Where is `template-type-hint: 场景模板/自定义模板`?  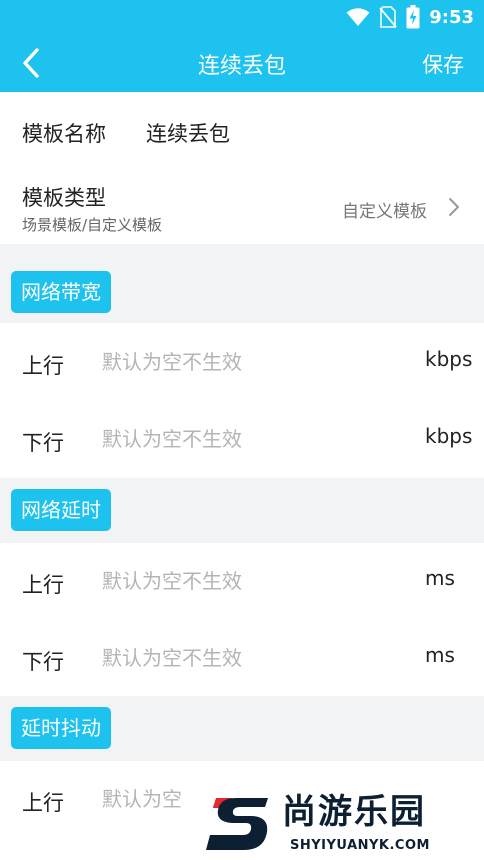
template-type-hint: 场景模板/自定义模板 is located at coordinates (92, 225).